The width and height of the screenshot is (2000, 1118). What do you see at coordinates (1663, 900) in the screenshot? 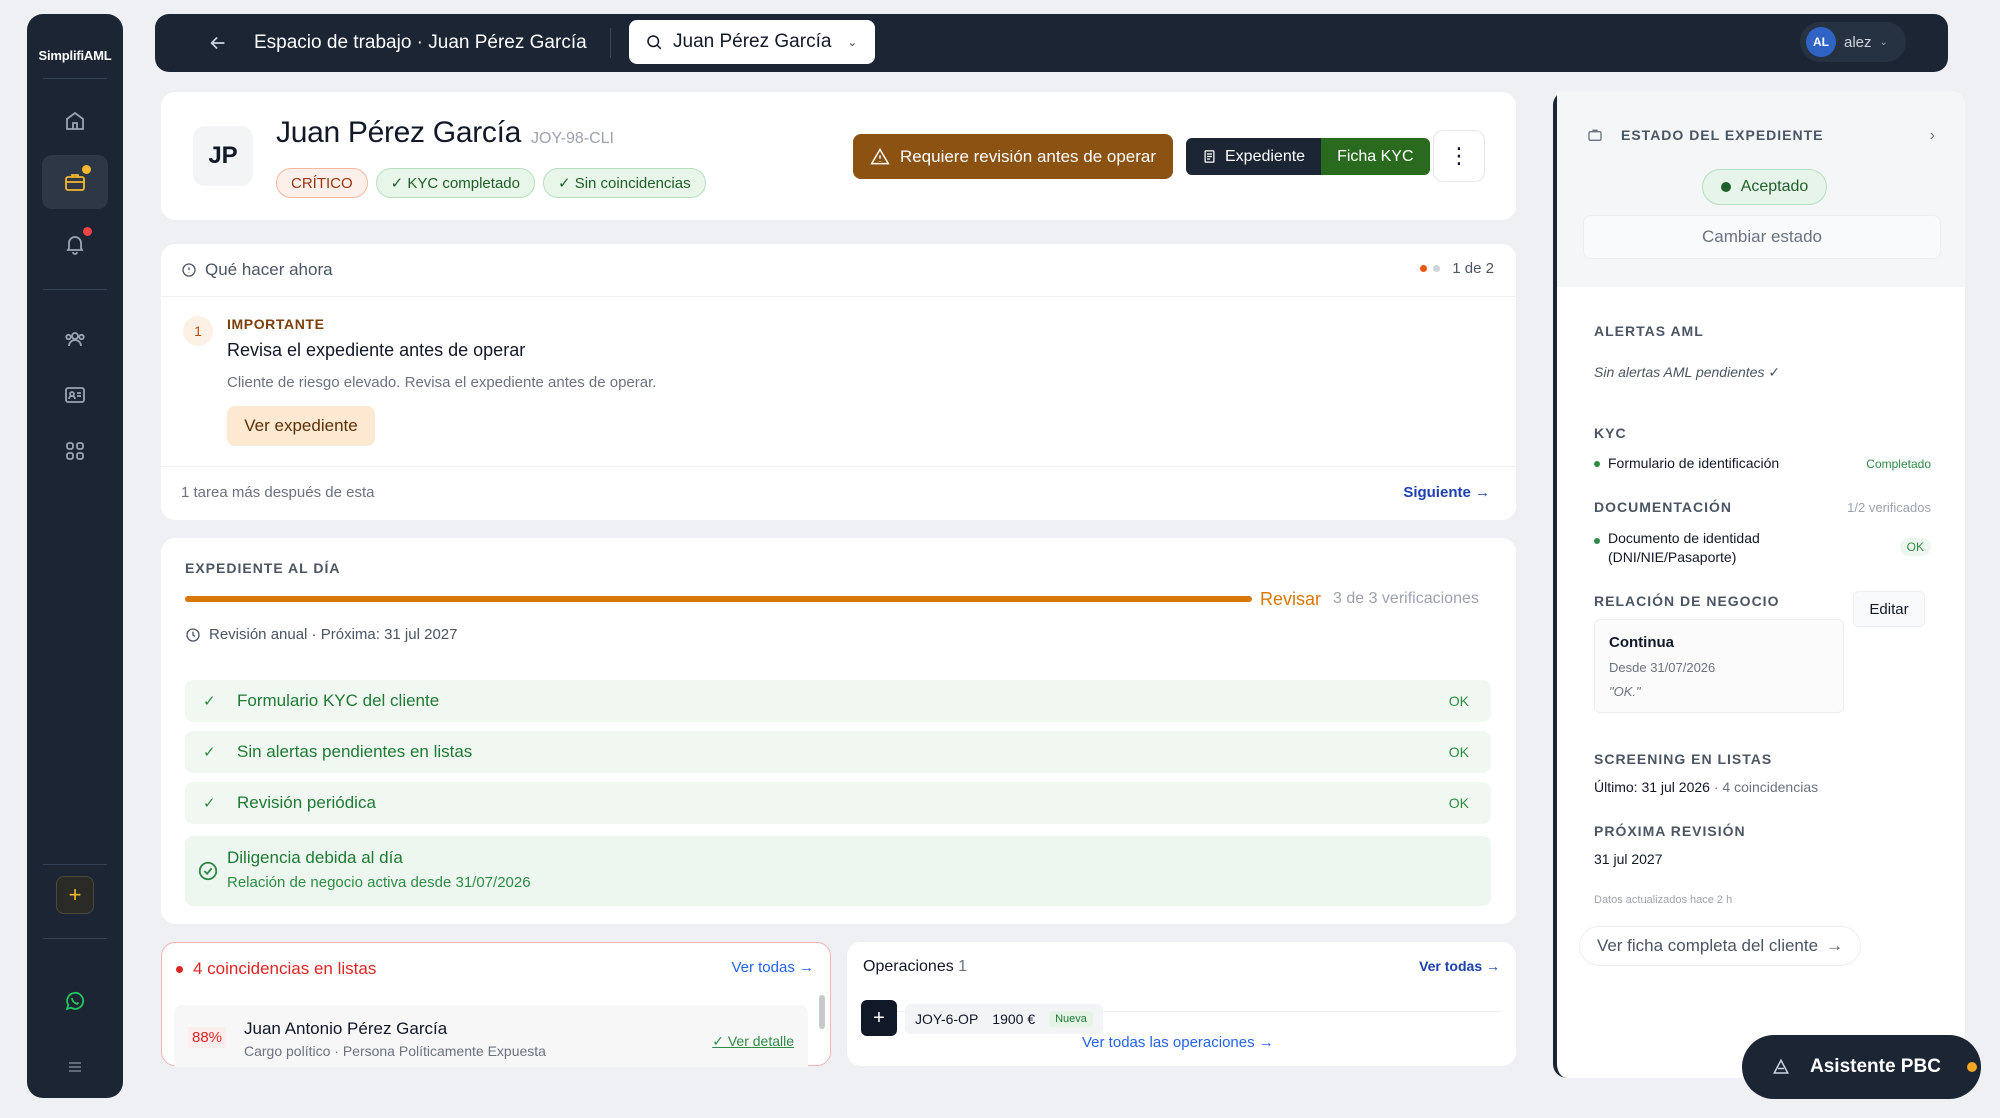
I see `updated-note: Datos actualizados hace 2 h` at bounding box center [1663, 900].